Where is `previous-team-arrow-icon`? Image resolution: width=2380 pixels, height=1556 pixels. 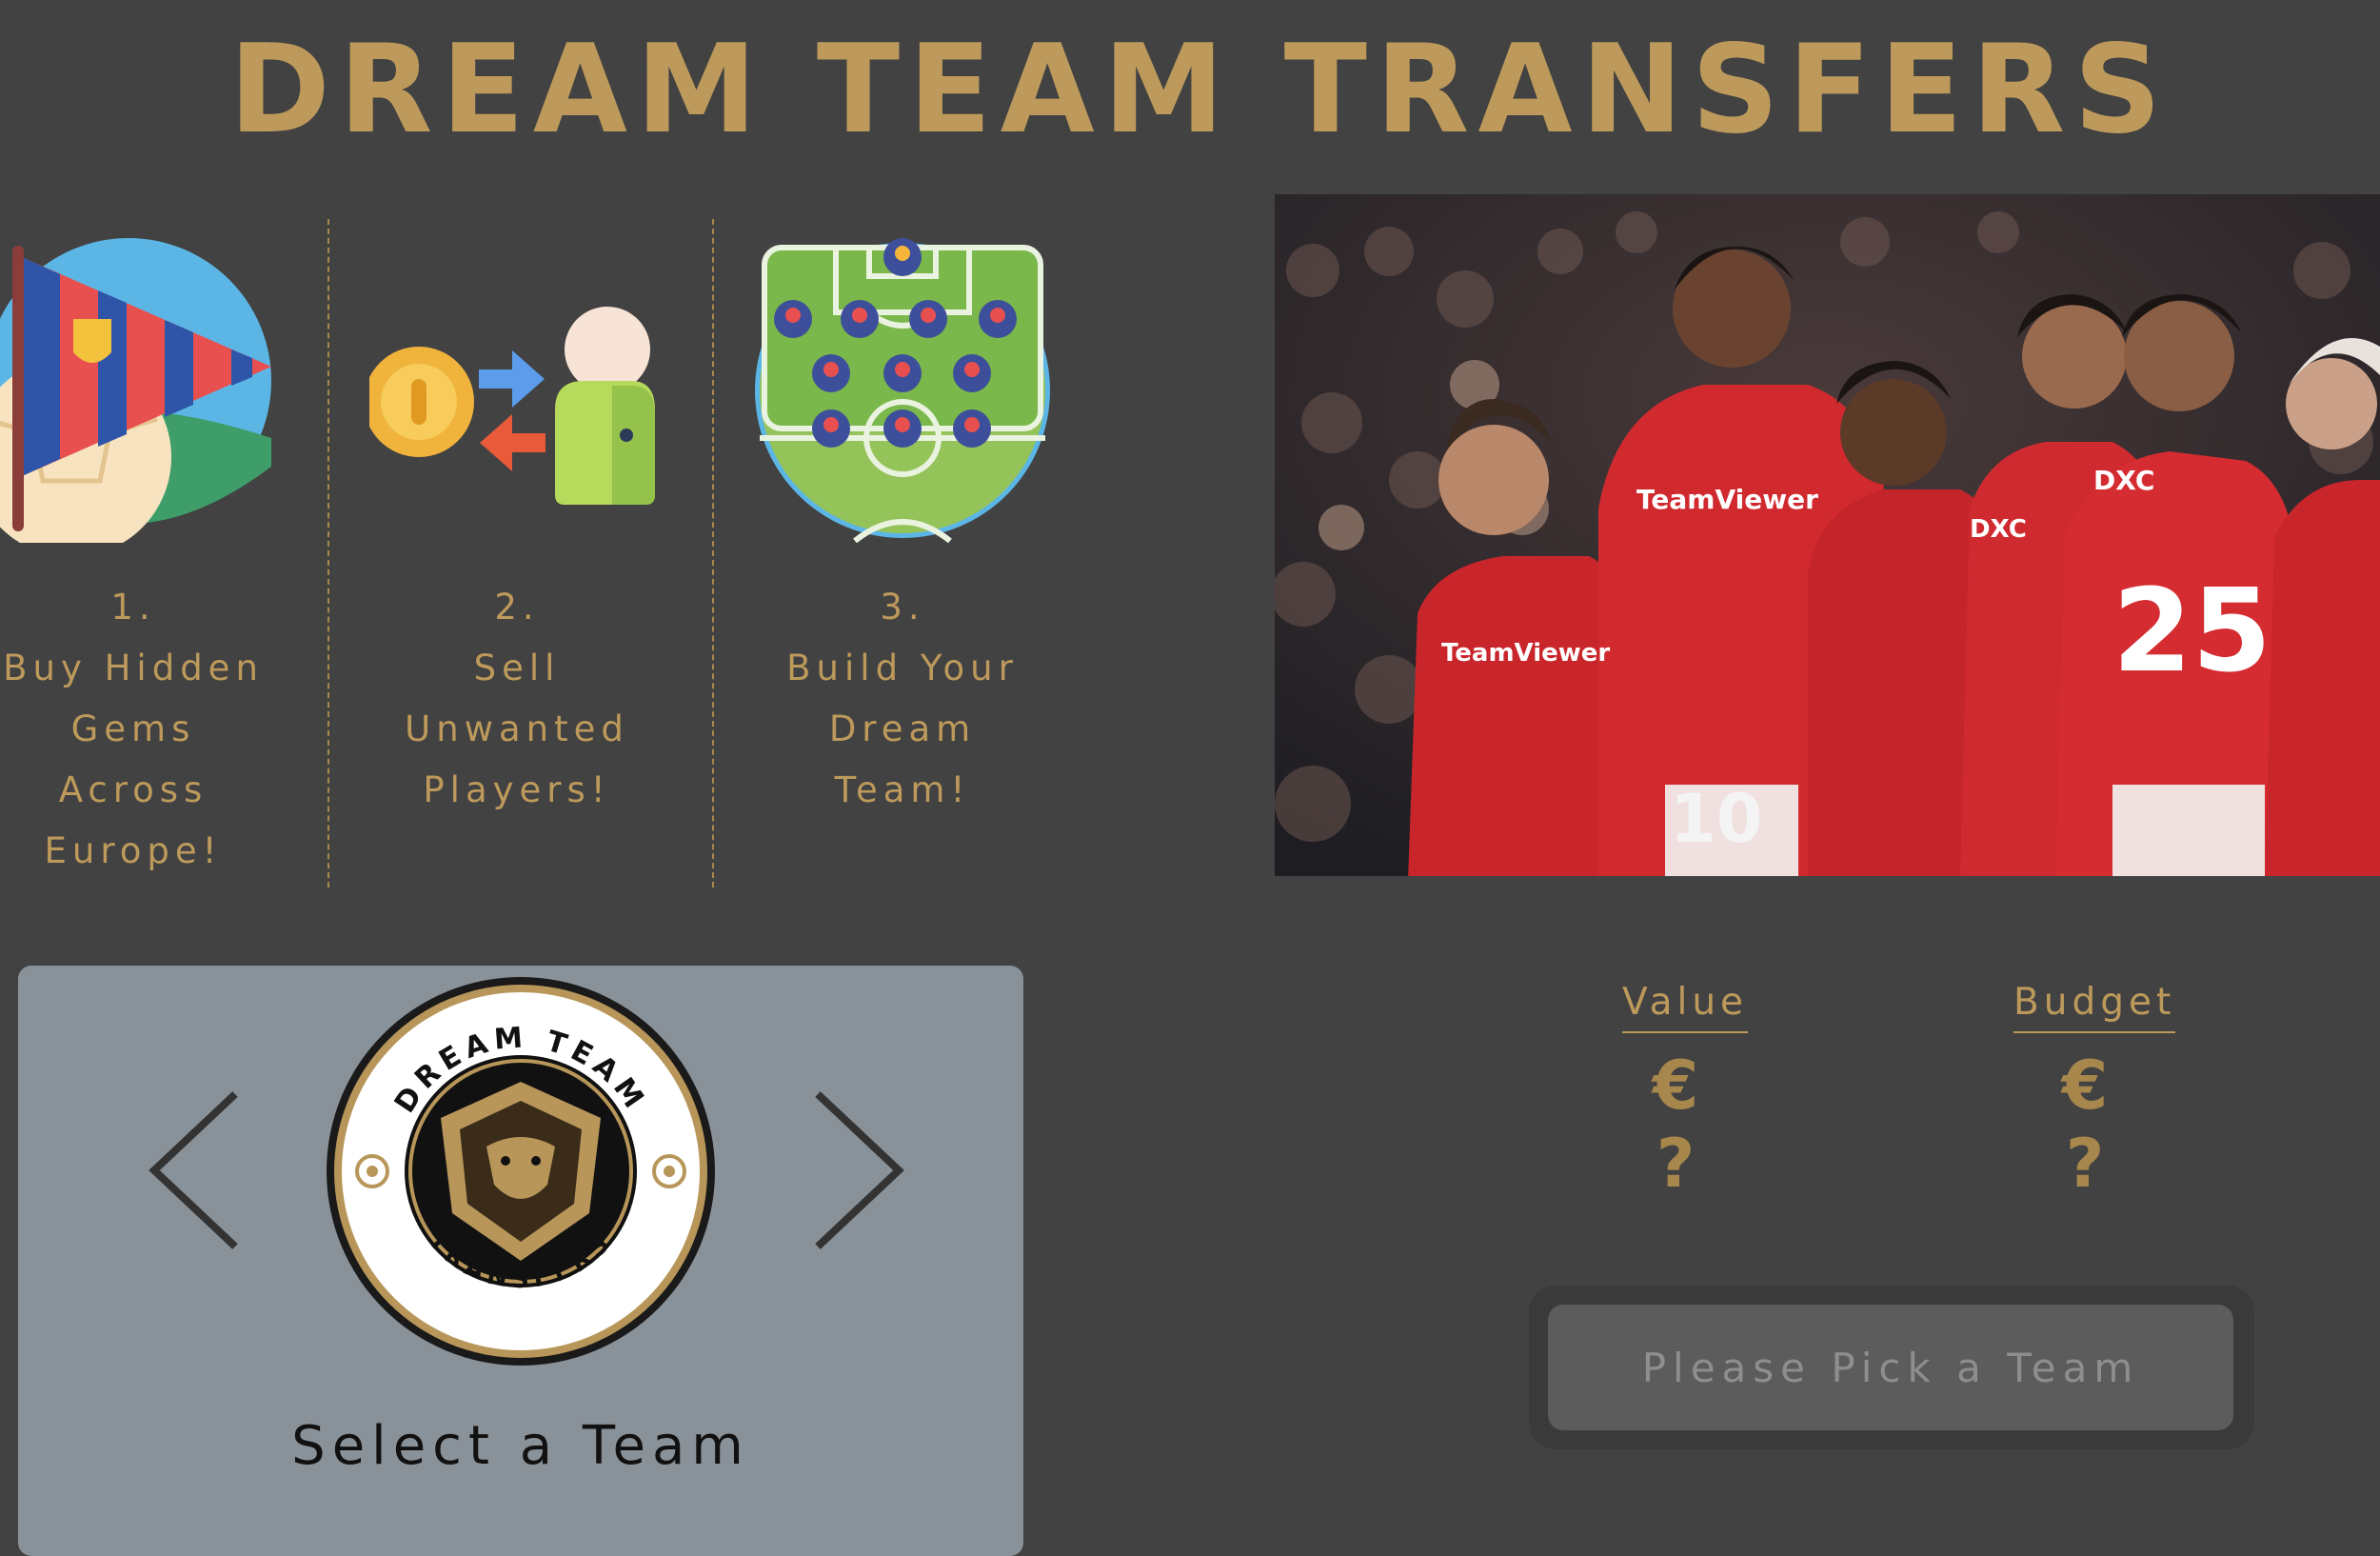 previous-team-arrow-icon is located at coordinates (197, 1170).